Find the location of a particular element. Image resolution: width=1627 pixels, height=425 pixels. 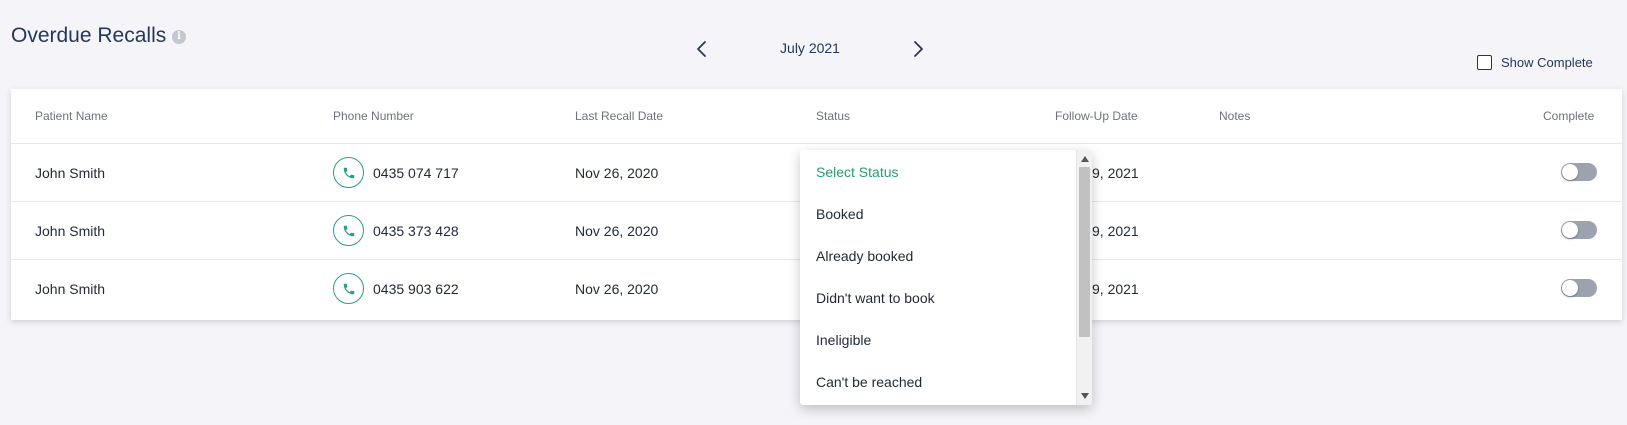

triangle-up-icon is located at coordinates (1085, 159).